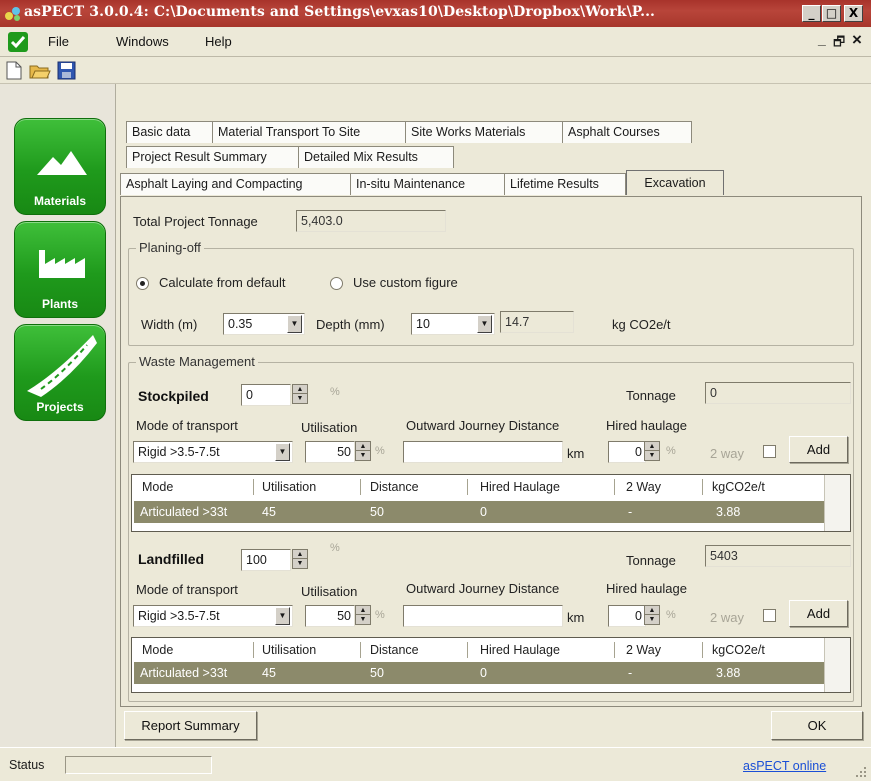  What do you see at coordinates (335, 548) in the screenshot?
I see `landfilled-percent-unit: %` at bounding box center [335, 548].